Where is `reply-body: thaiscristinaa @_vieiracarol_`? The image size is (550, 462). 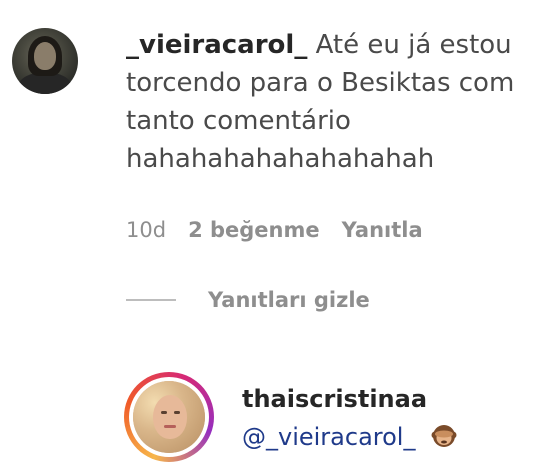
reply-body: thaiscristinaa @_vieiracarol_ is located at coordinates (392, 418).